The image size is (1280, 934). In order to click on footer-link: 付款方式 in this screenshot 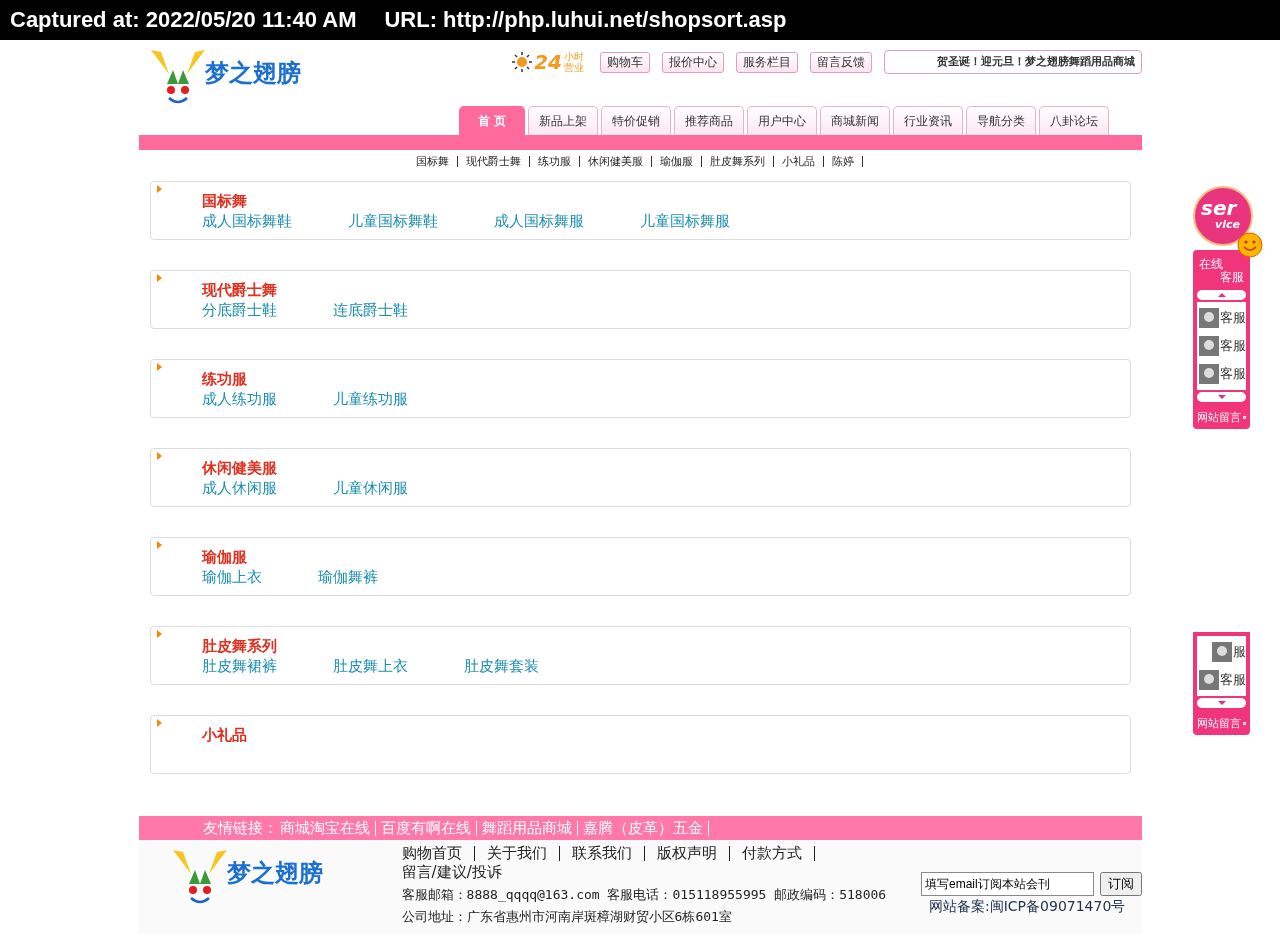, I will do `click(771, 853)`.